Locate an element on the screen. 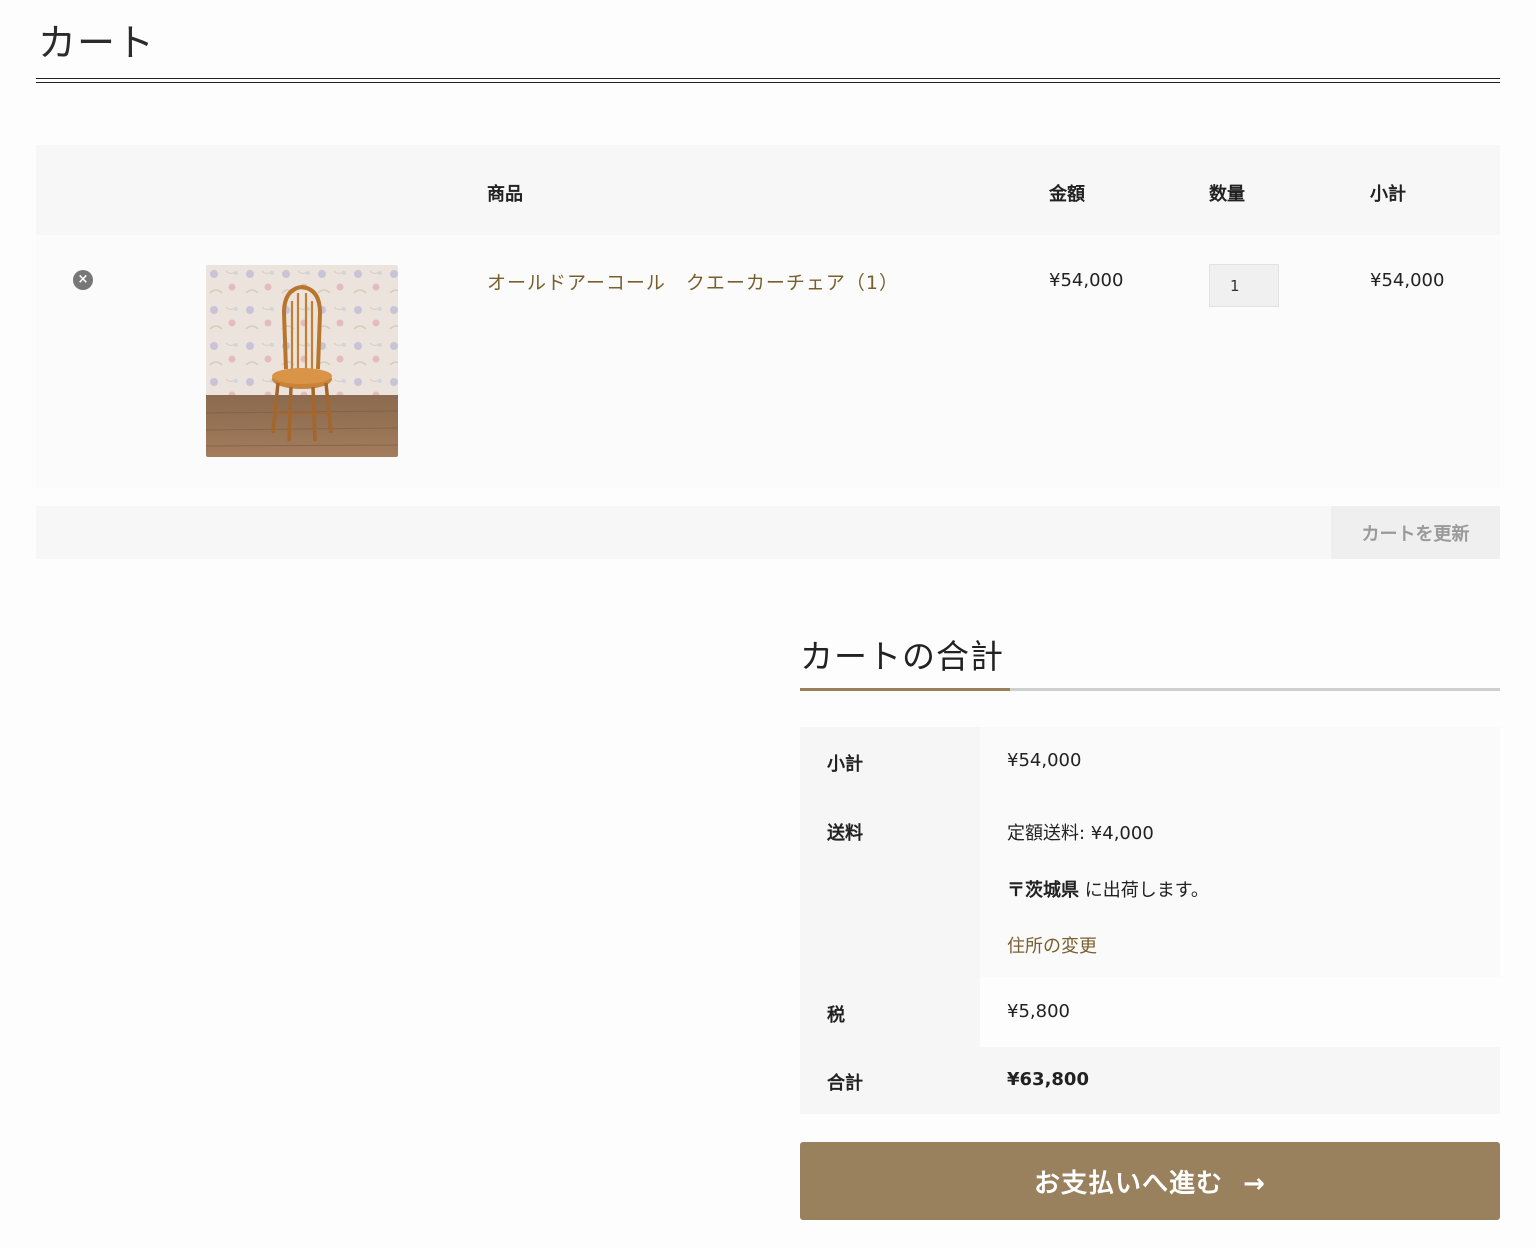 The height and width of the screenshot is (1248, 1536). cart-actions-bar is located at coordinates (768, 532).